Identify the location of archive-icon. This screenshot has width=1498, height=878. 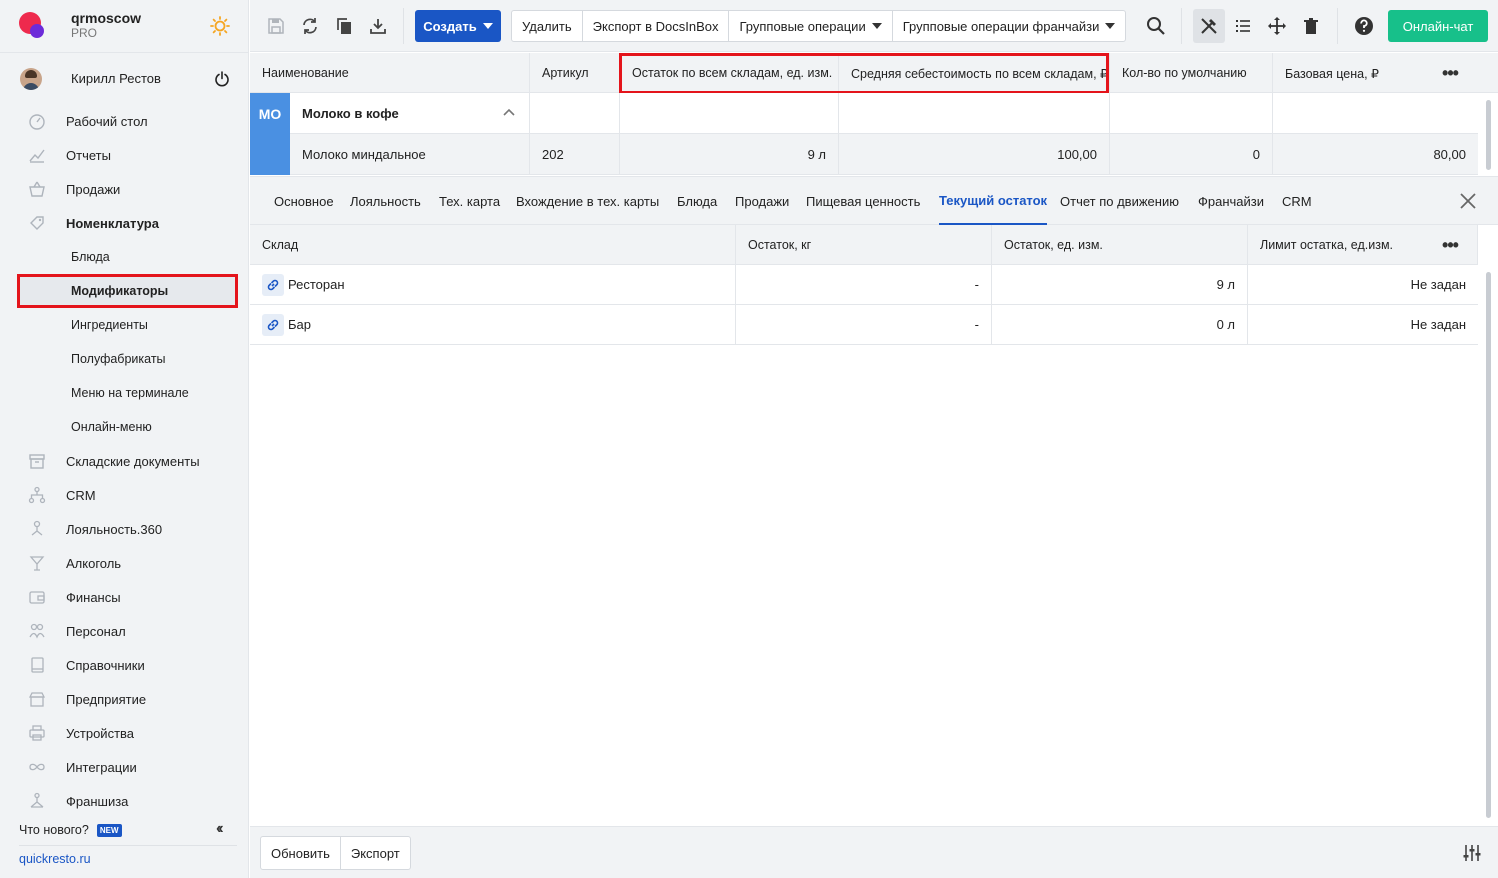
(37, 461).